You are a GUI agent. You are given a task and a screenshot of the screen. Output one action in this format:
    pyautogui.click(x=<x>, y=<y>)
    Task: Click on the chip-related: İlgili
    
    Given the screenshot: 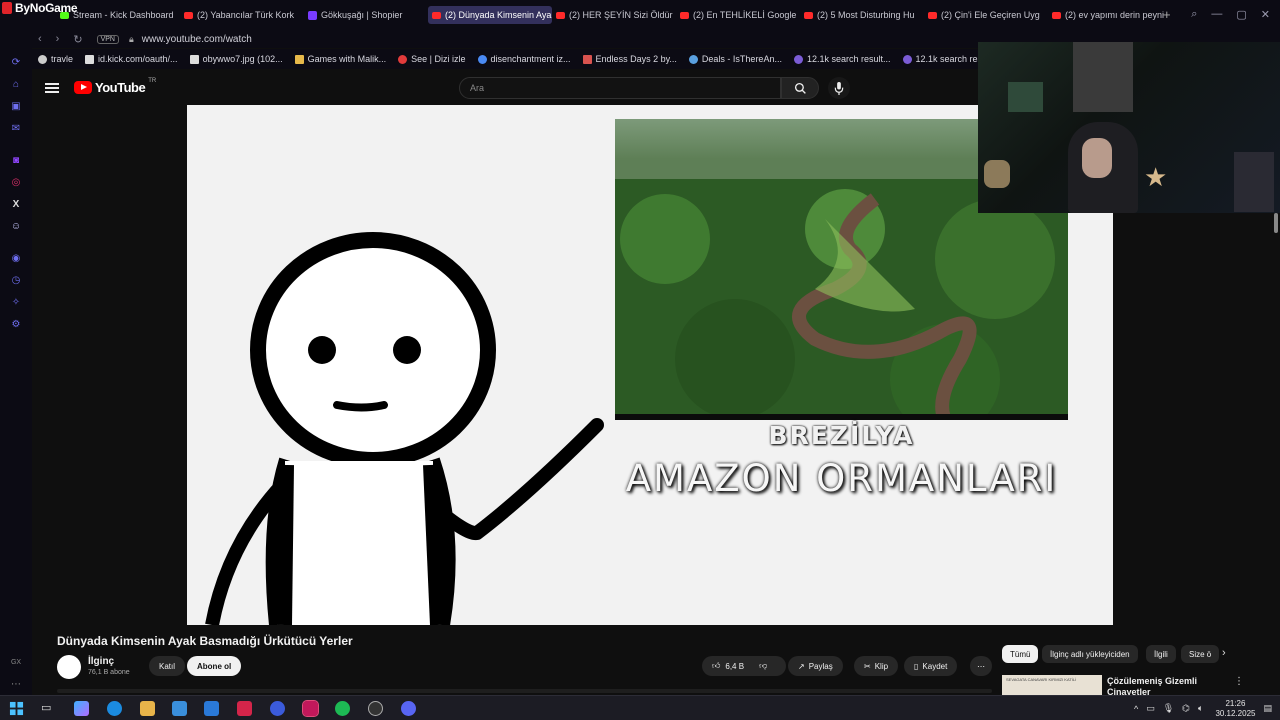 What is the action you would take?
    pyautogui.click(x=1161, y=654)
    